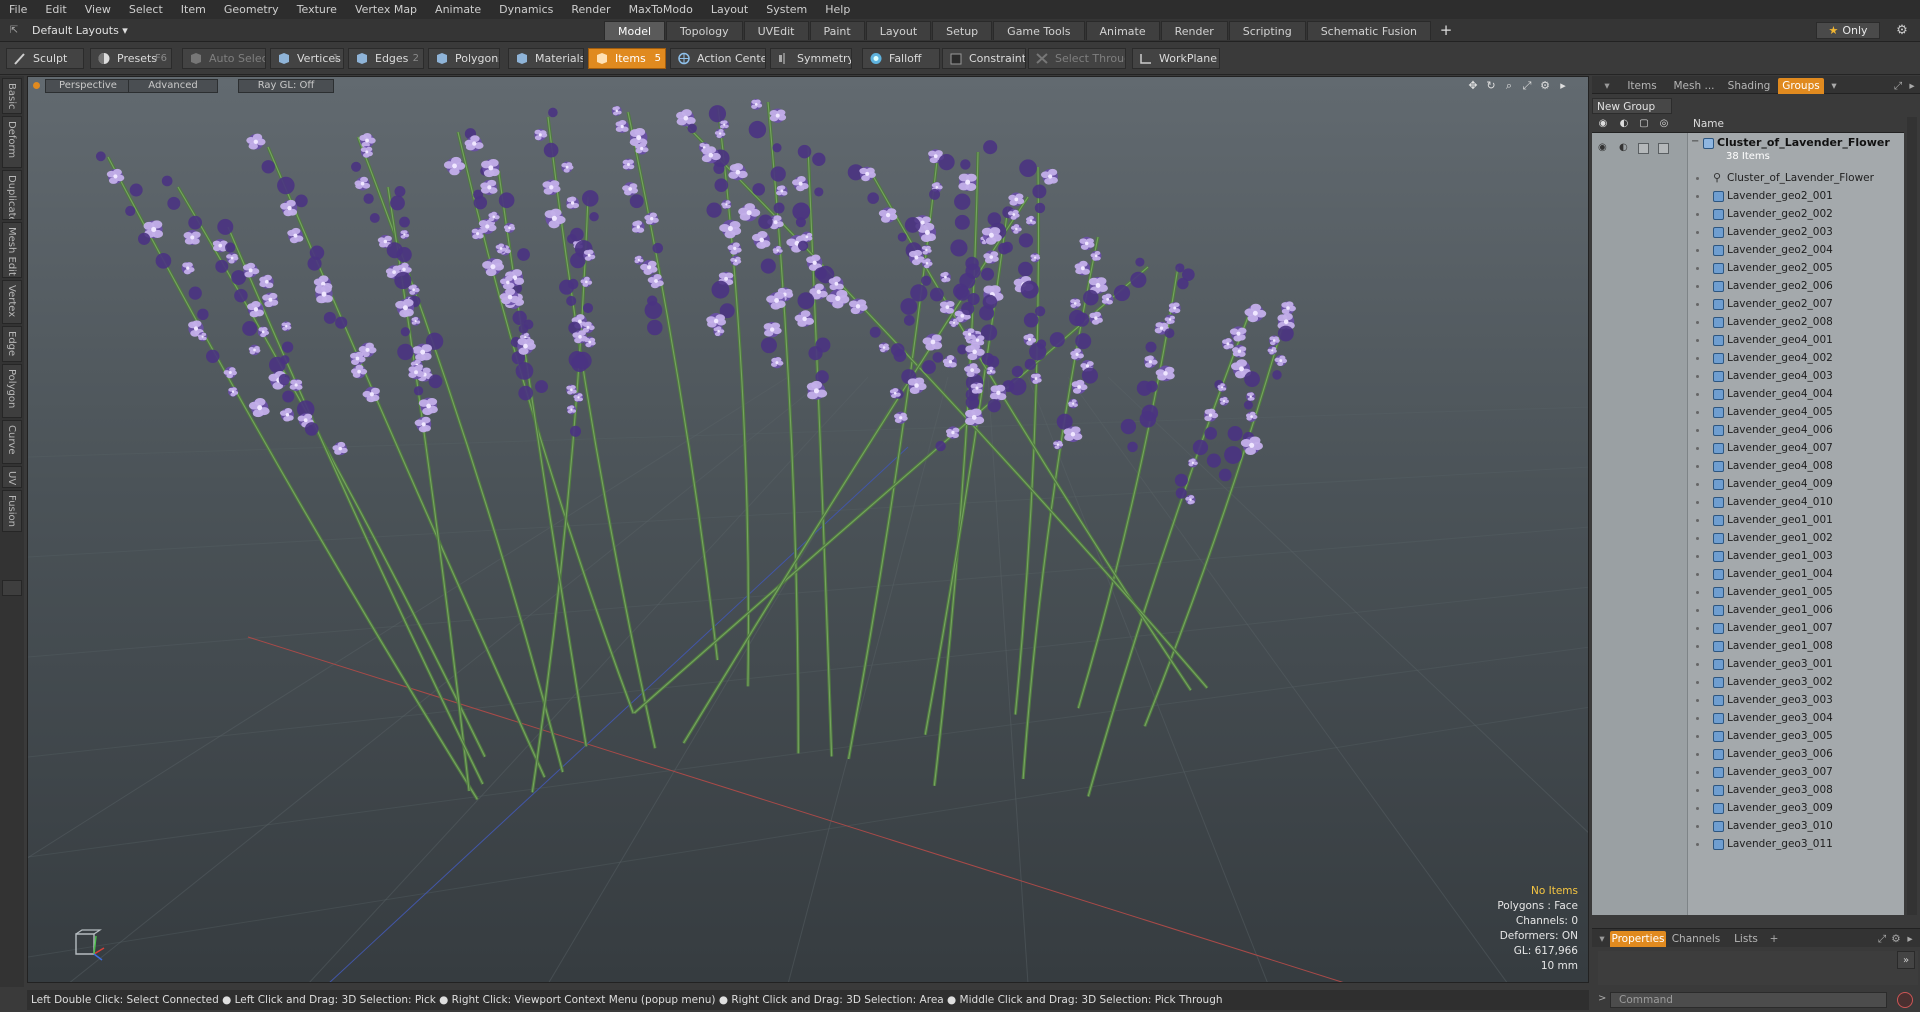 The width and height of the screenshot is (1920, 1012). I want to click on group-list-item: Lavender_geo4_007, so click(1748, 448).